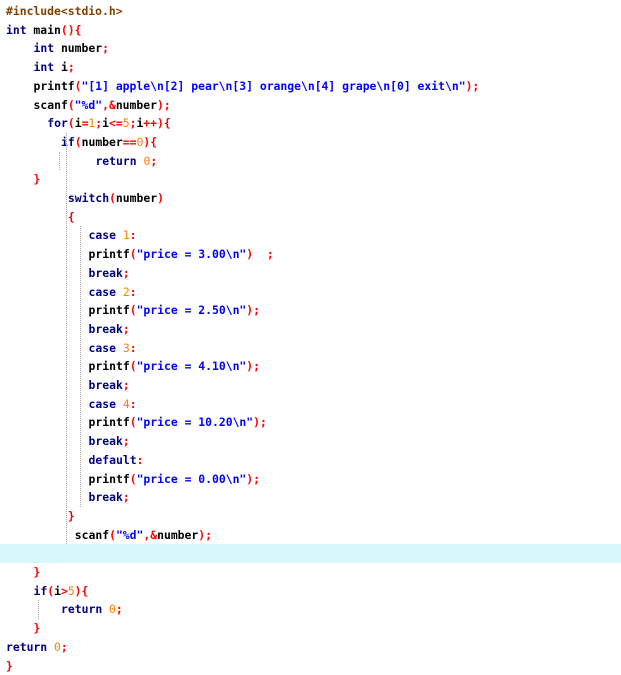 The width and height of the screenshot is (621, 675). What do you see at coordinates (310, 198) in the screenshot?
I see `code-line: switch(number)` at bounding box center [310, 198].